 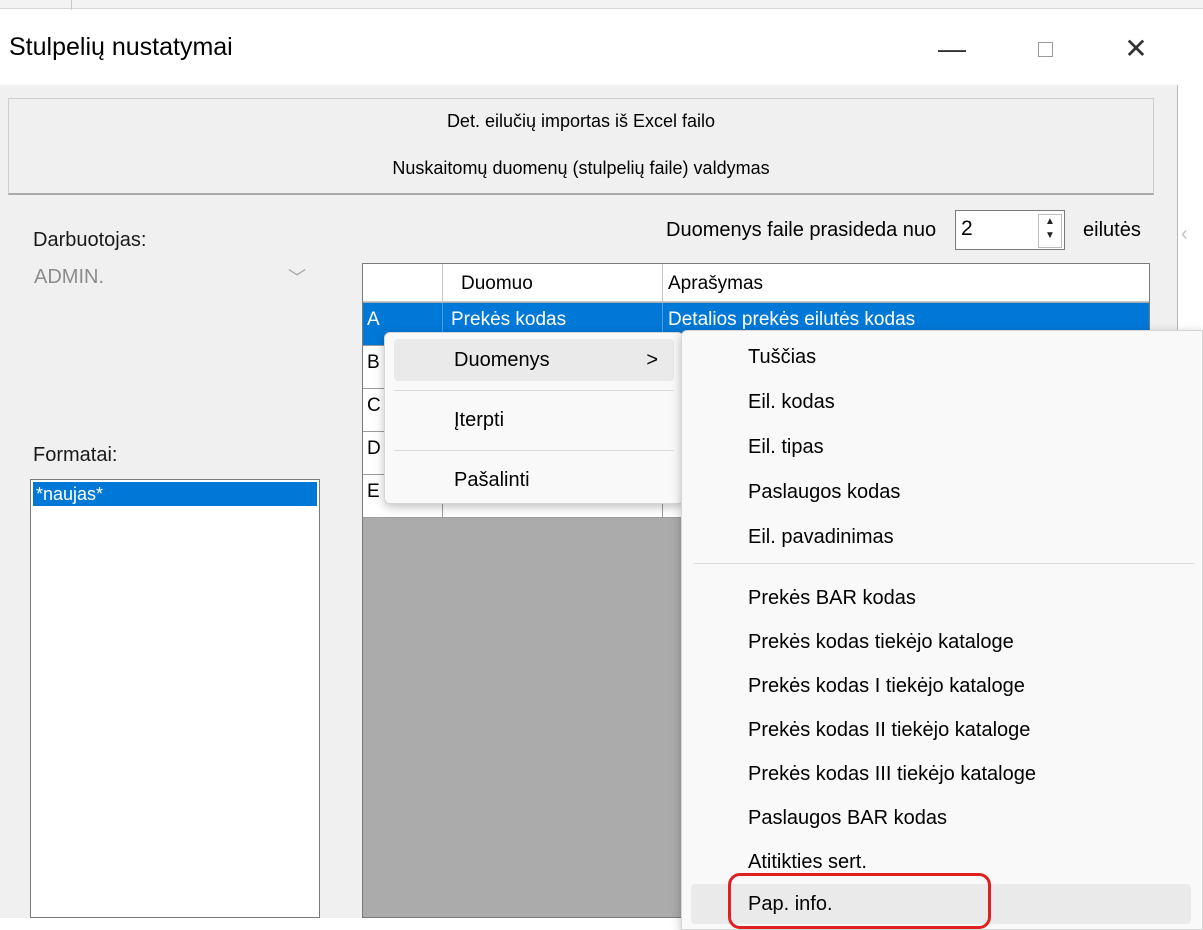 What do you see at coordinates (1184, 234) in the screenshot?
I see `chevron-left-icon: ‹` at bounding box center [1184, 234].